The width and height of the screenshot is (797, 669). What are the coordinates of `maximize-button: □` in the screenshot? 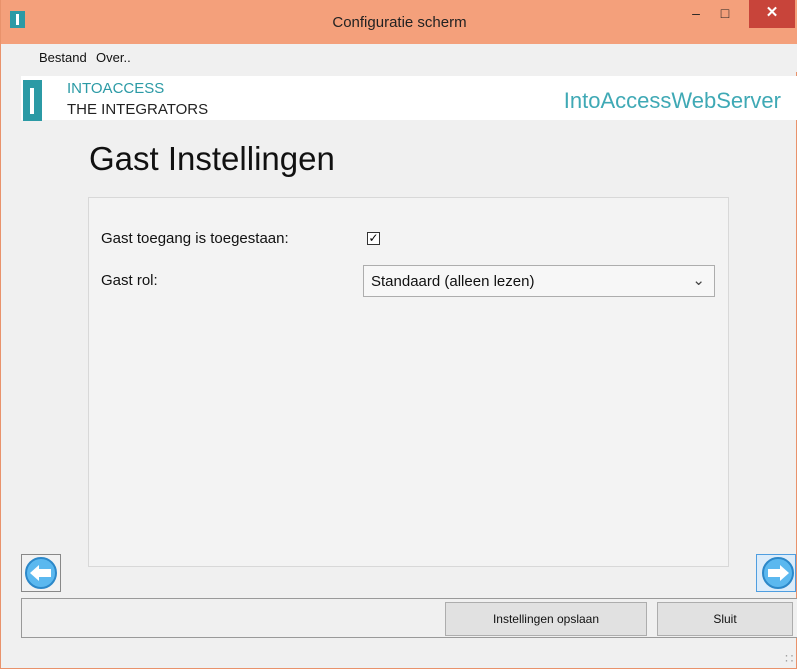 It's located at (725, 14).